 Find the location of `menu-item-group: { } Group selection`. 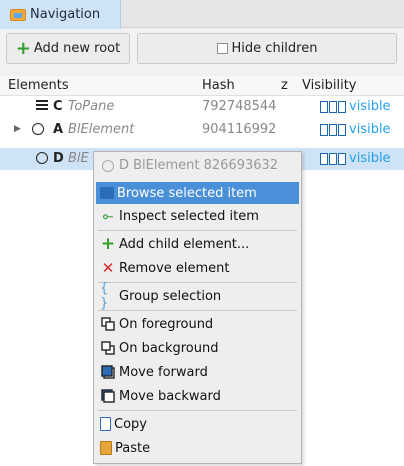

menu-item-group: { } Group selection is located at coordinates (197, 296).